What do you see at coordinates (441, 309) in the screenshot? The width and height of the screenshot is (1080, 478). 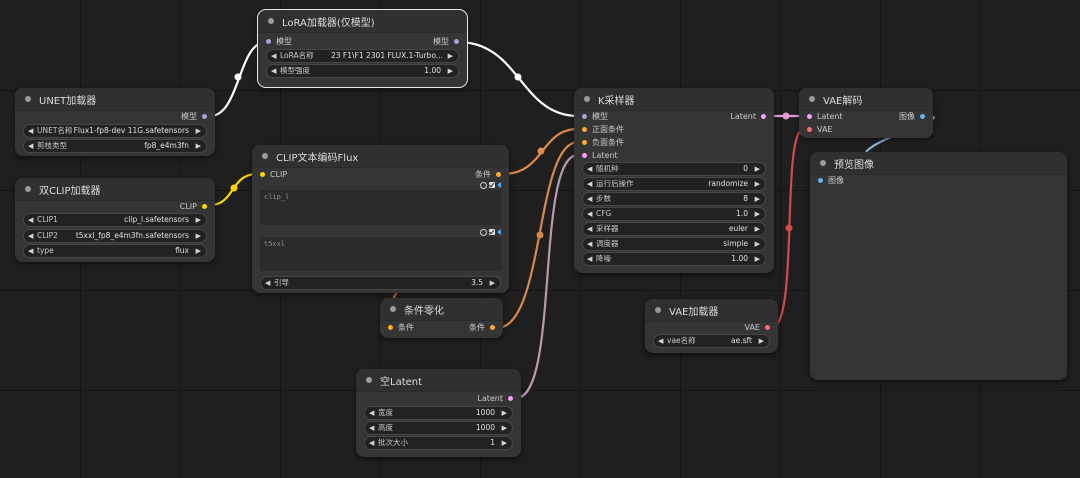 I see `node-title-bar: 条件零化` at bounding box center [441, 309].